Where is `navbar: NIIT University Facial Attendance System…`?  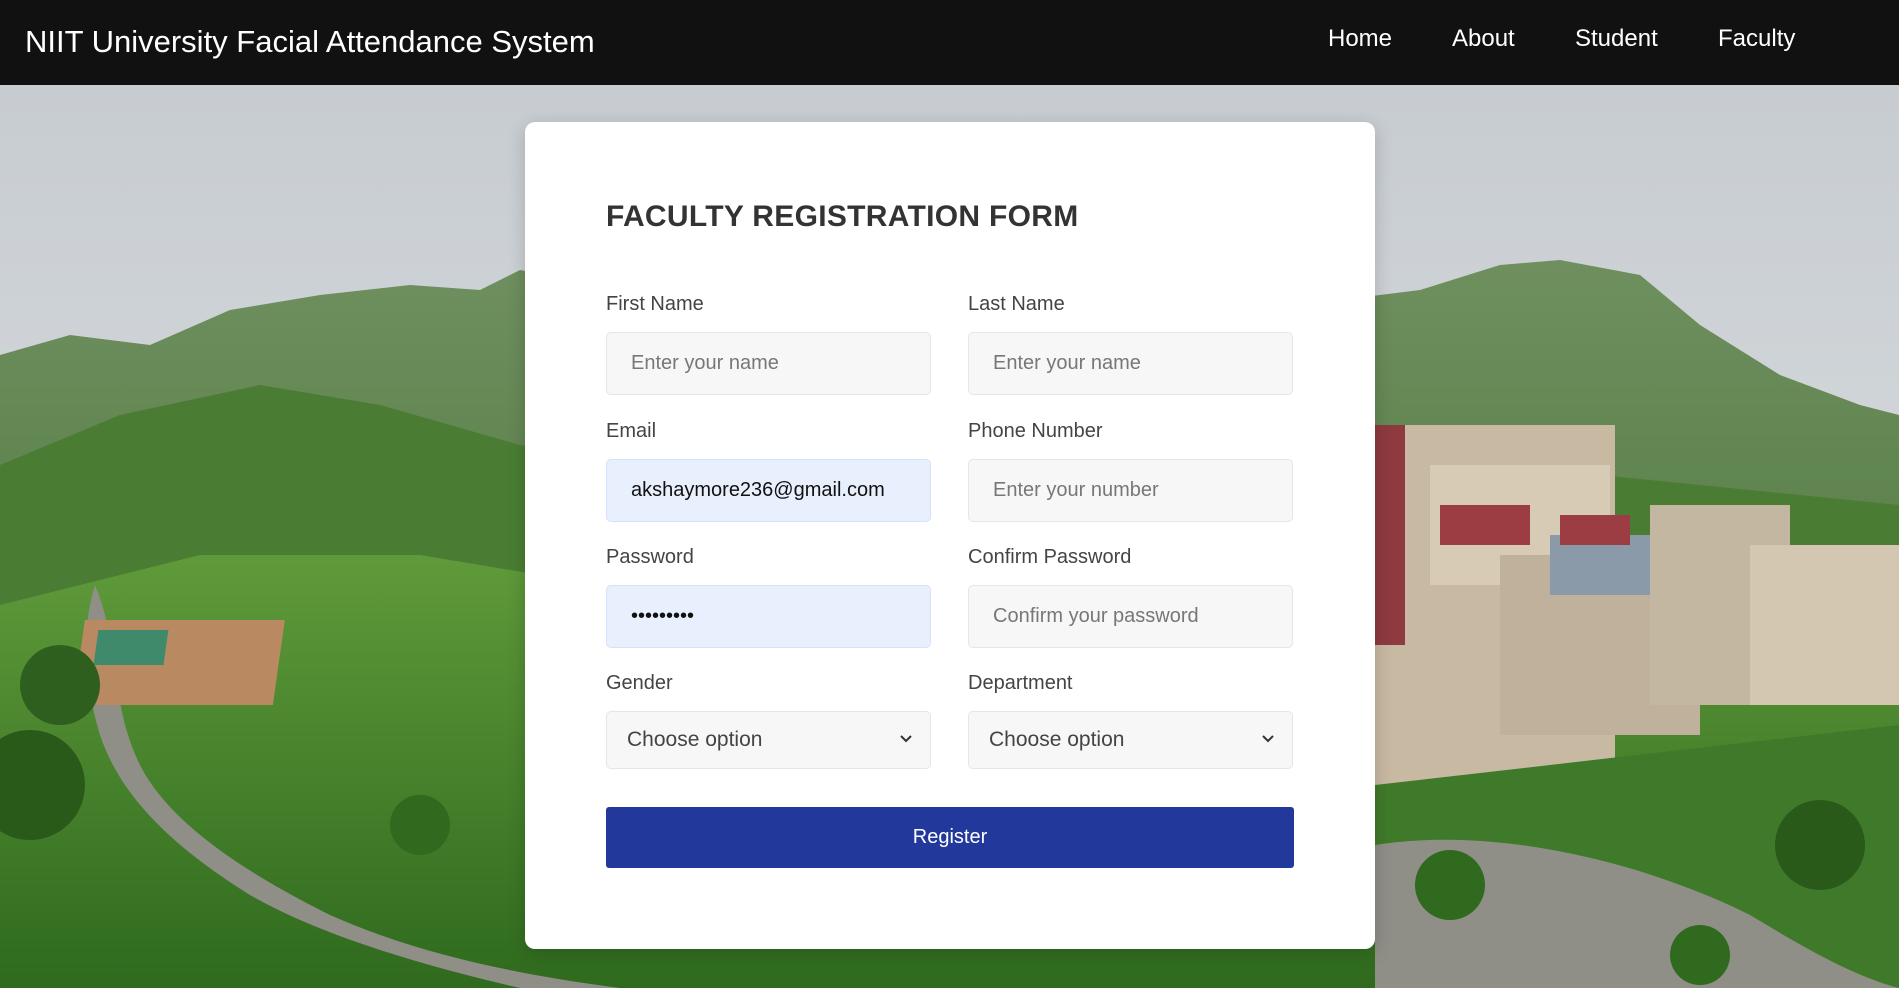
navbar: NIIT University Facial Attendance System… is located at coordinates (949, 42).